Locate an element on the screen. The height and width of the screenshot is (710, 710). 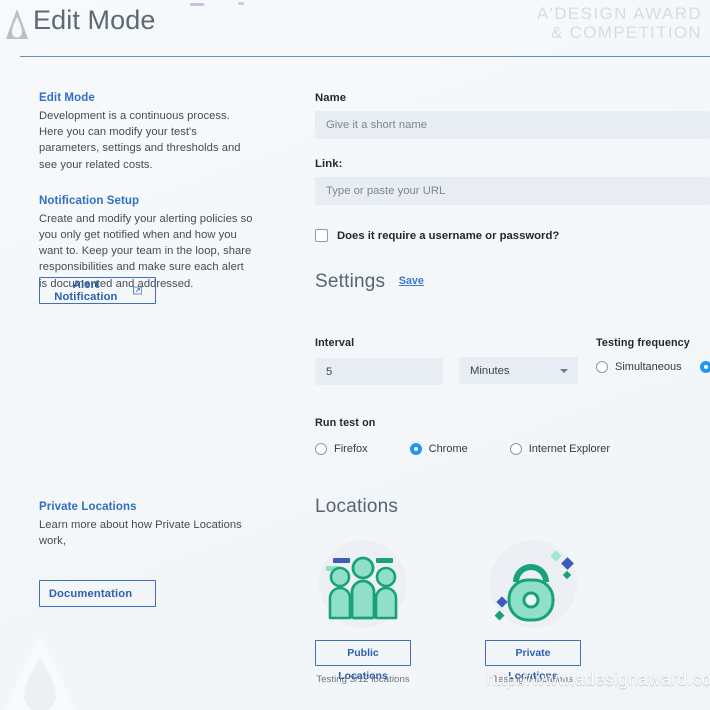
award-logo-line-2: & COMPETITION is located at coordinates (626, 33).